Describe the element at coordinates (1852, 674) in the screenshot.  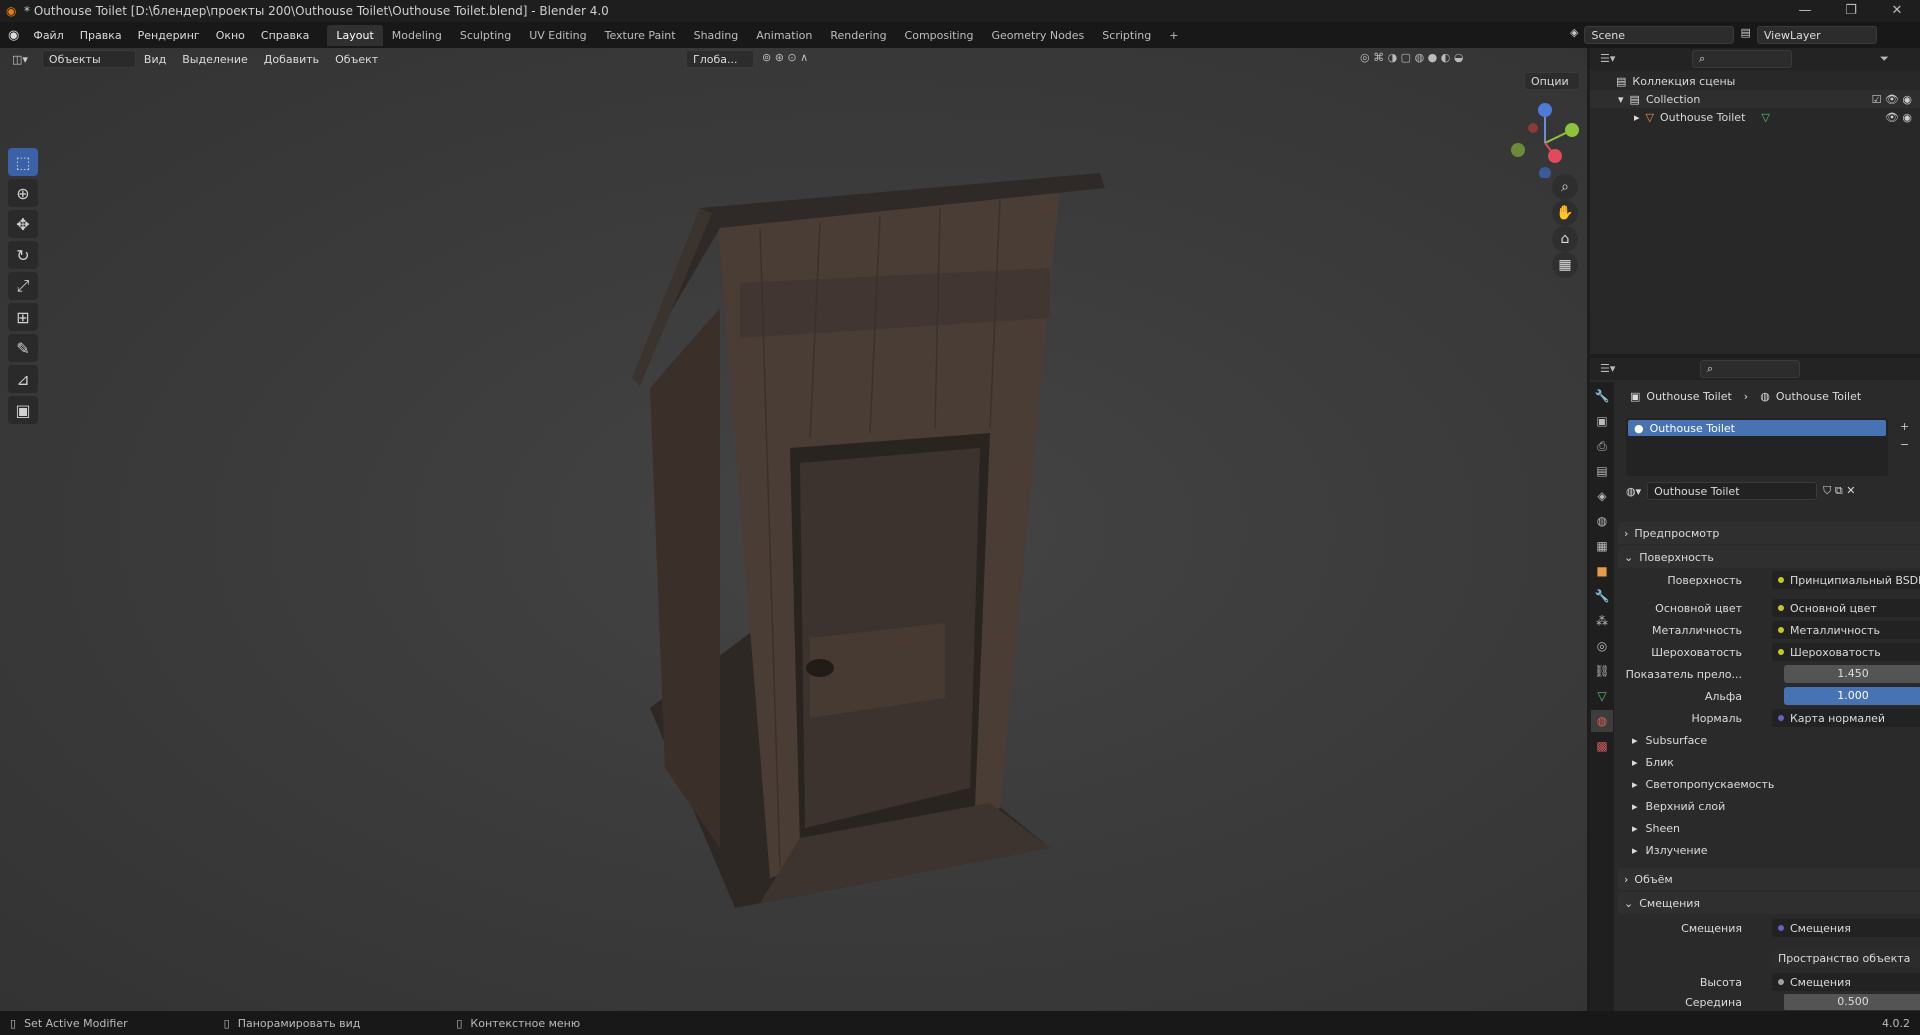
I see `ior-field: 1.450` at that location.